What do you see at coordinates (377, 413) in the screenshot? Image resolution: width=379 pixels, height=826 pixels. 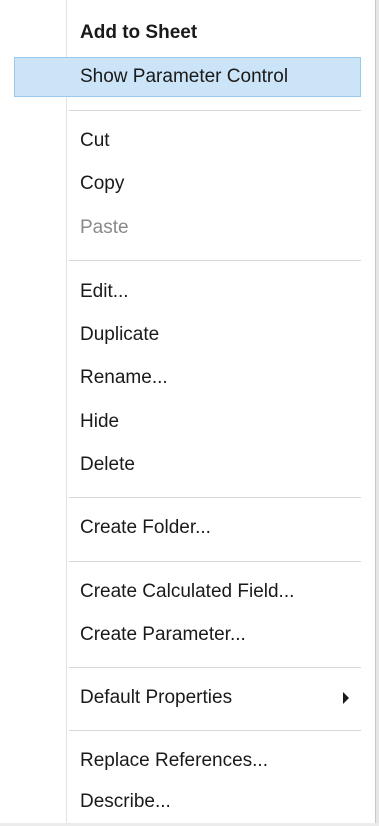 I see `menu-shadow-right` at bounding box center [377, 413].